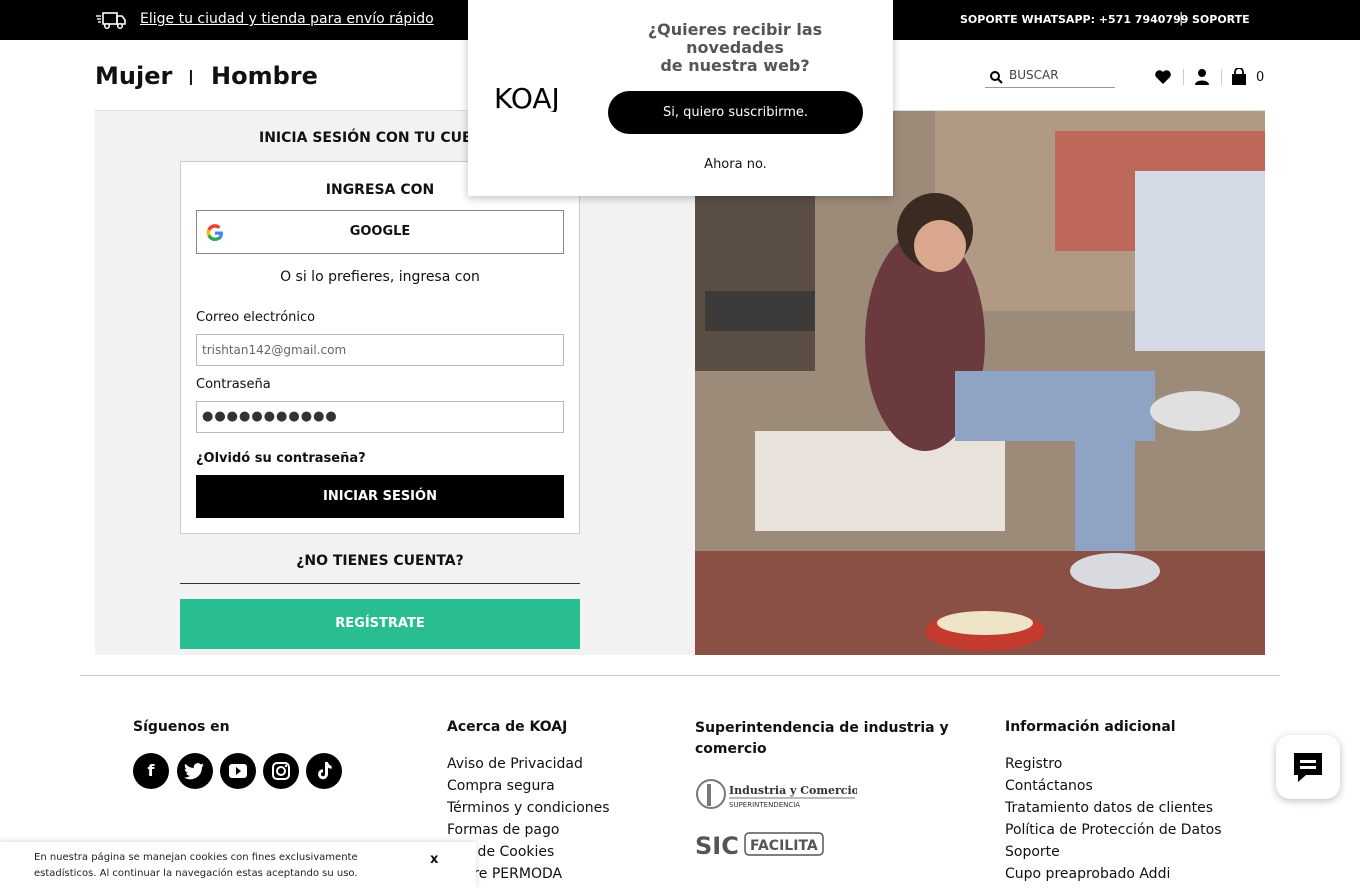 The width and height of the screenshot is (1360, 888). I want to click on alternative-login-text: O si lo prefieres, ingresa con, so click(380, 277).